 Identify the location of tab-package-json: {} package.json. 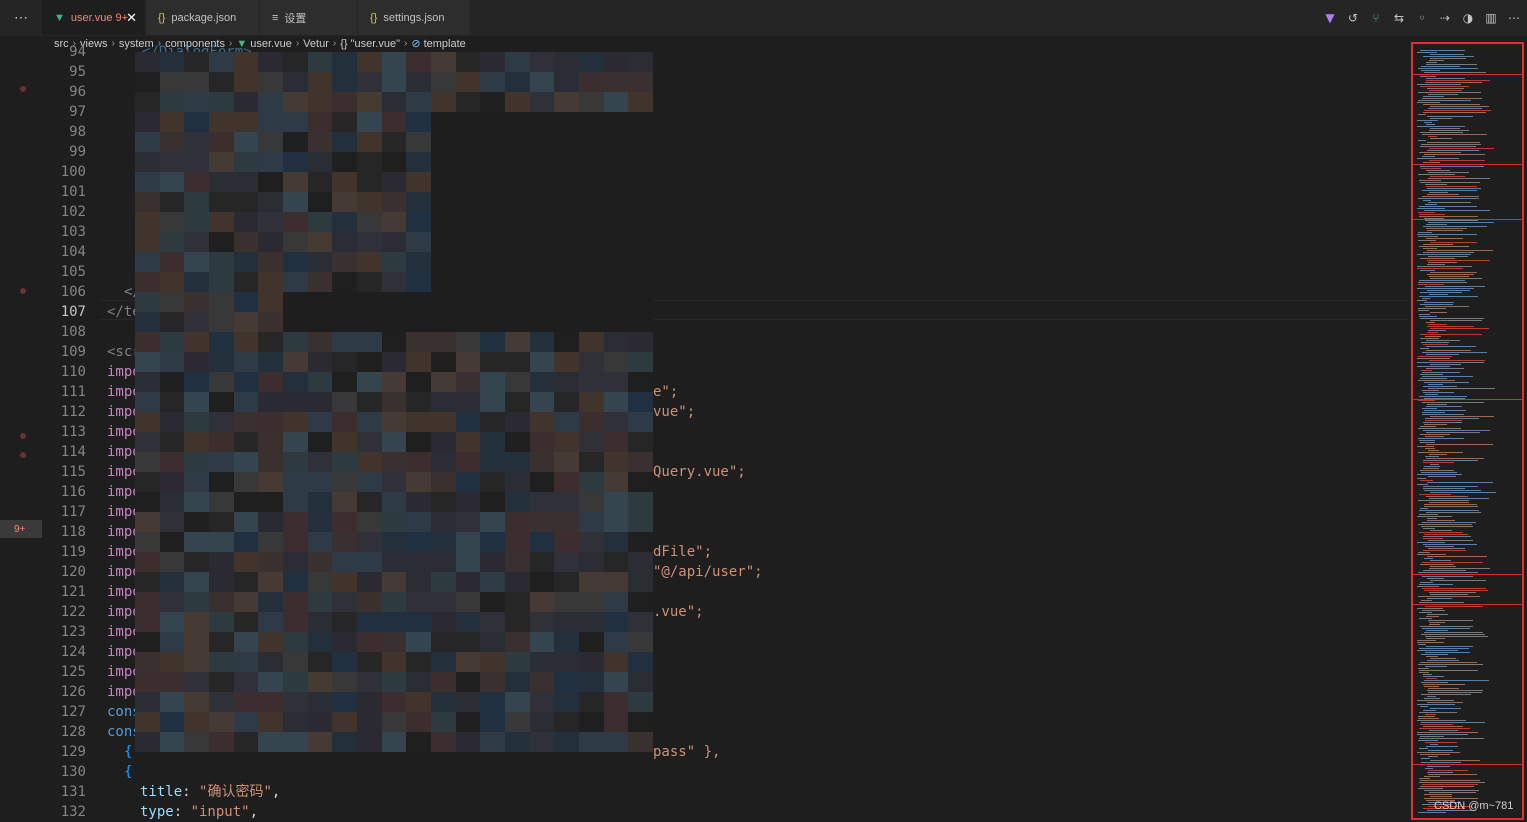
(203, 17).